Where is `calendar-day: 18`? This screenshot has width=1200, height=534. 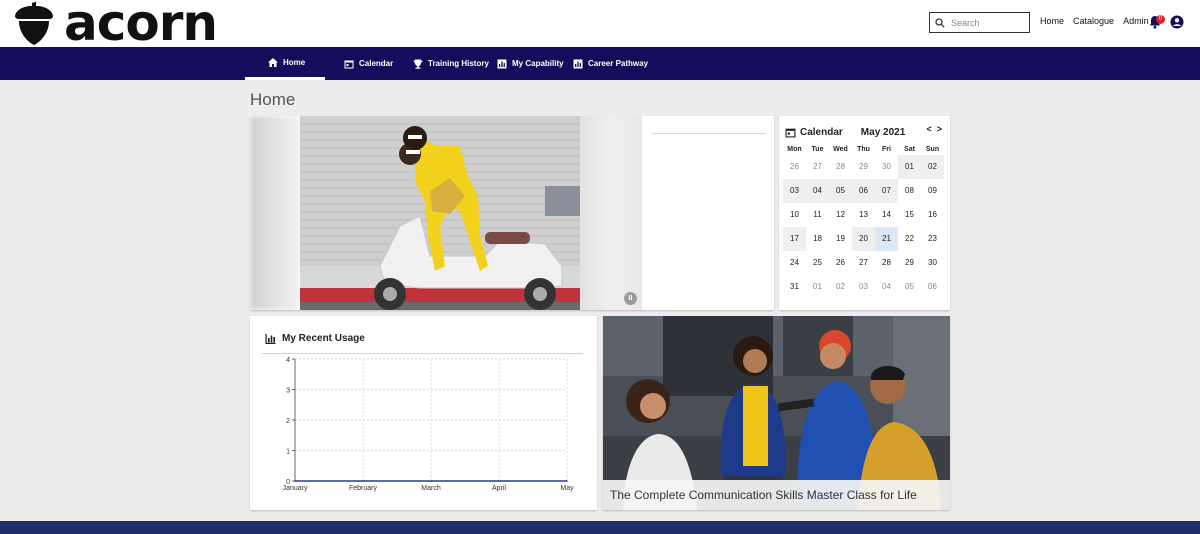
calendar-day: 18 is located at coordinates (817, 239).